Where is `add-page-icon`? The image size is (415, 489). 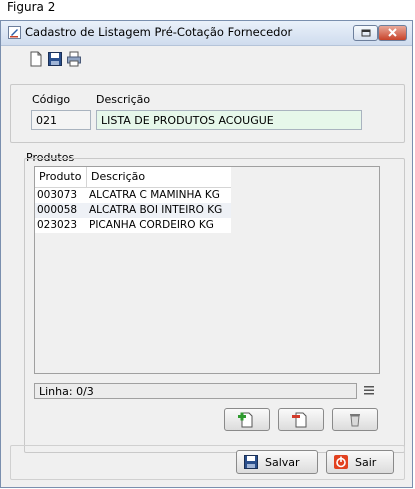
add-page-icon is located at coordinates (245, 420).